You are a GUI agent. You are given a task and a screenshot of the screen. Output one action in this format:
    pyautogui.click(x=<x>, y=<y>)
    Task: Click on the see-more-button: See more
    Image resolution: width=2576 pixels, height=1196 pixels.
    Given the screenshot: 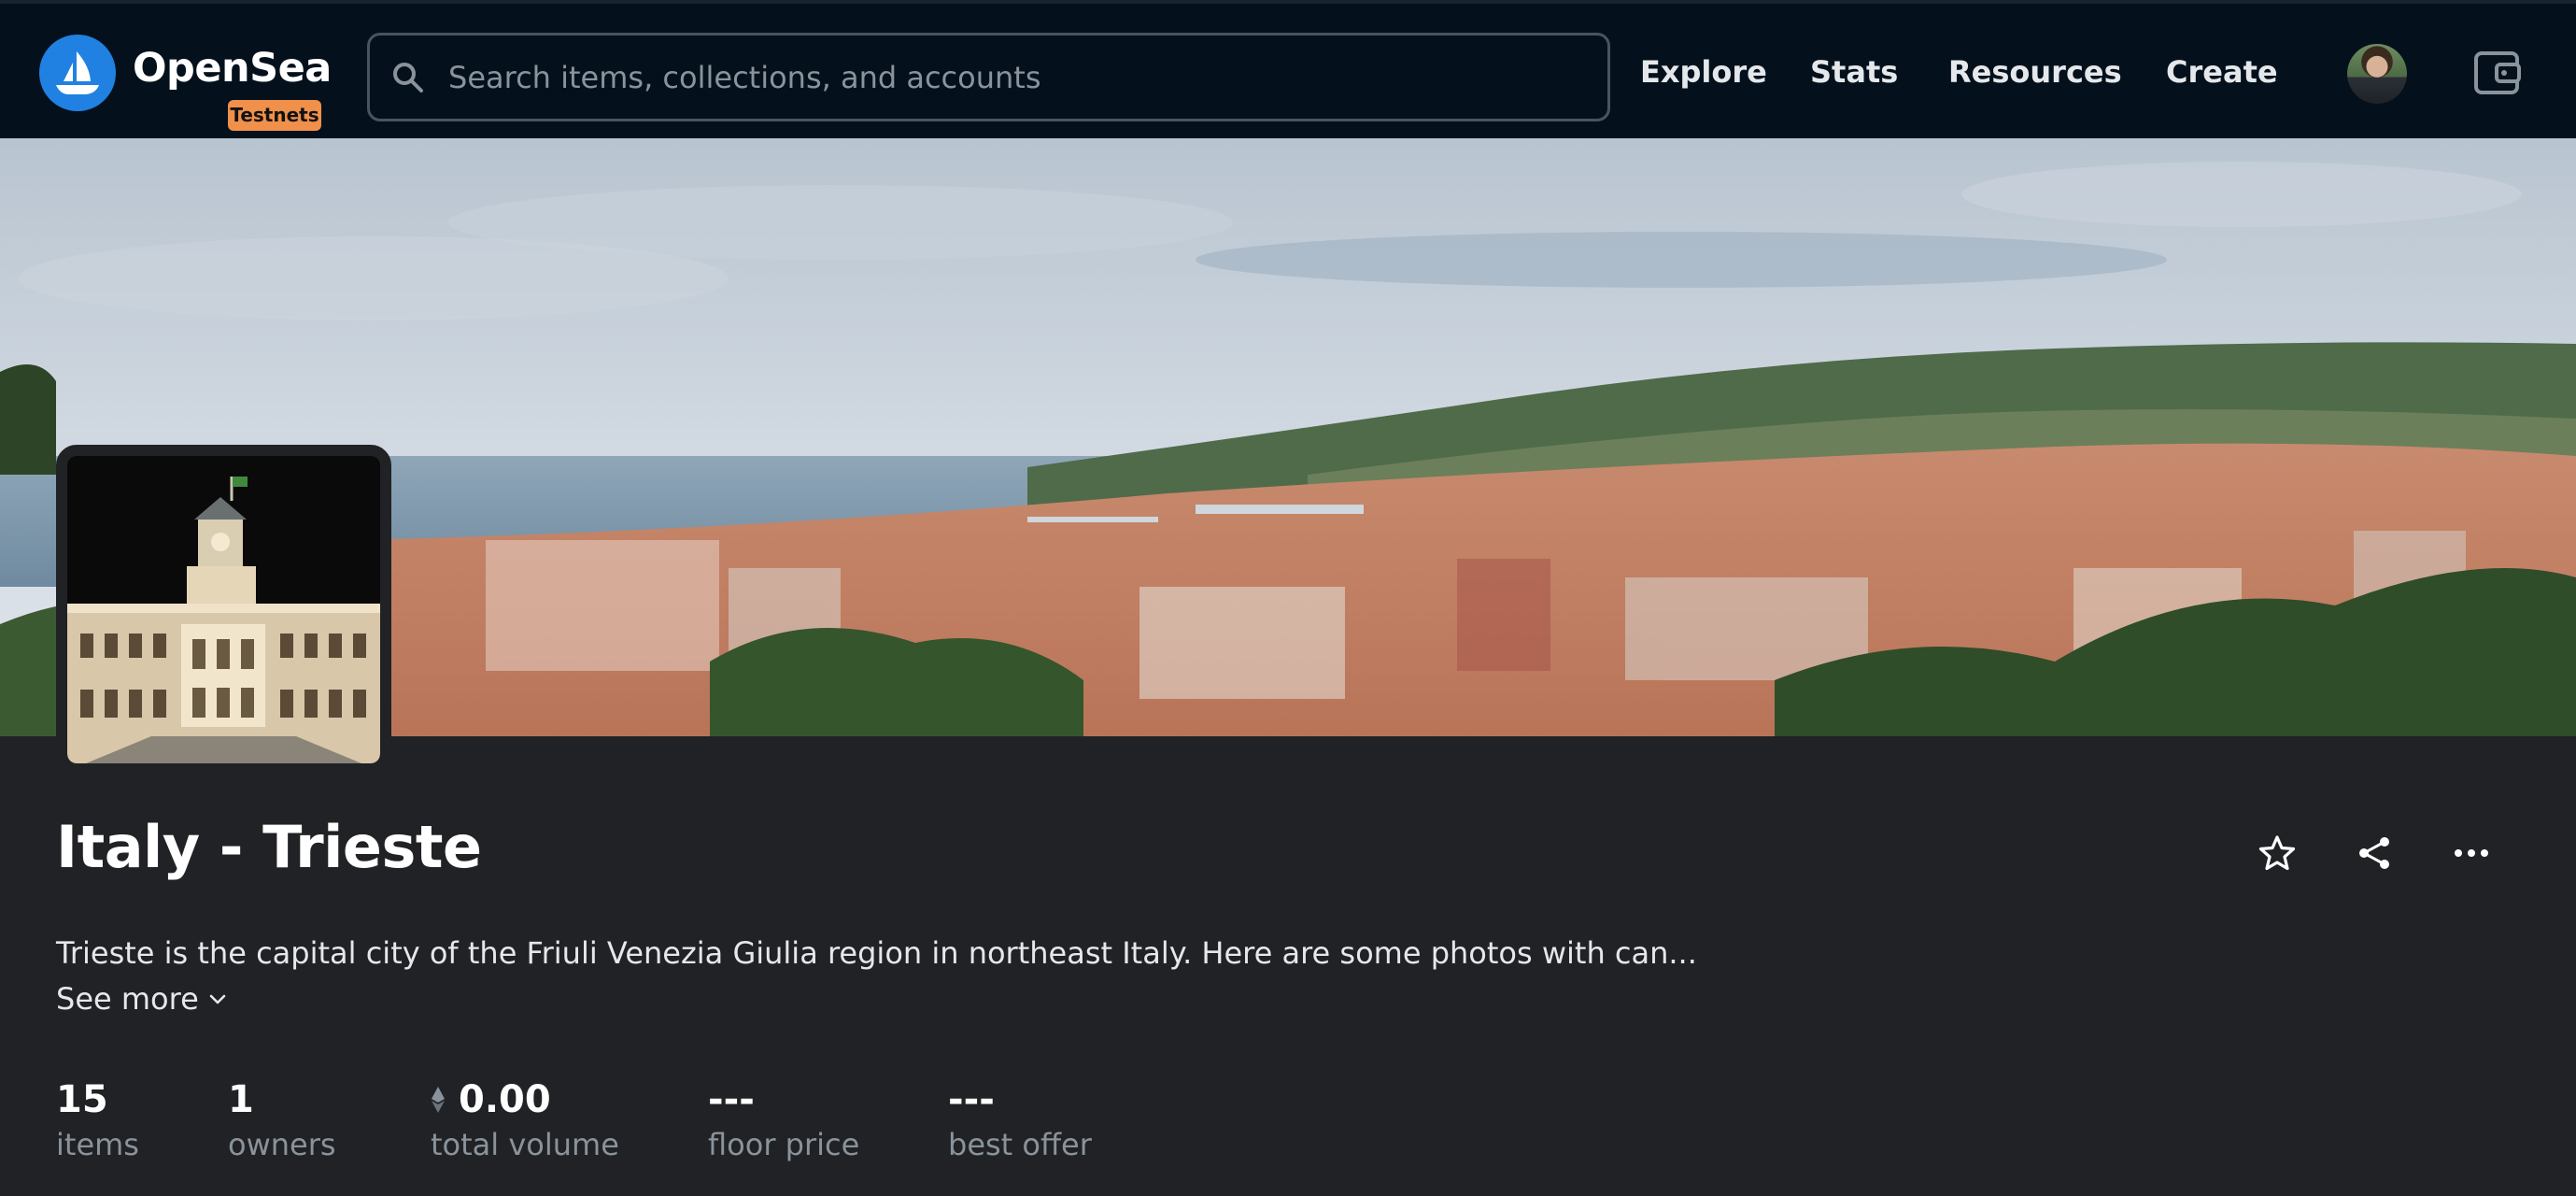 What is the action you would take?
    pyautogui.click(x=142, y=999)
    